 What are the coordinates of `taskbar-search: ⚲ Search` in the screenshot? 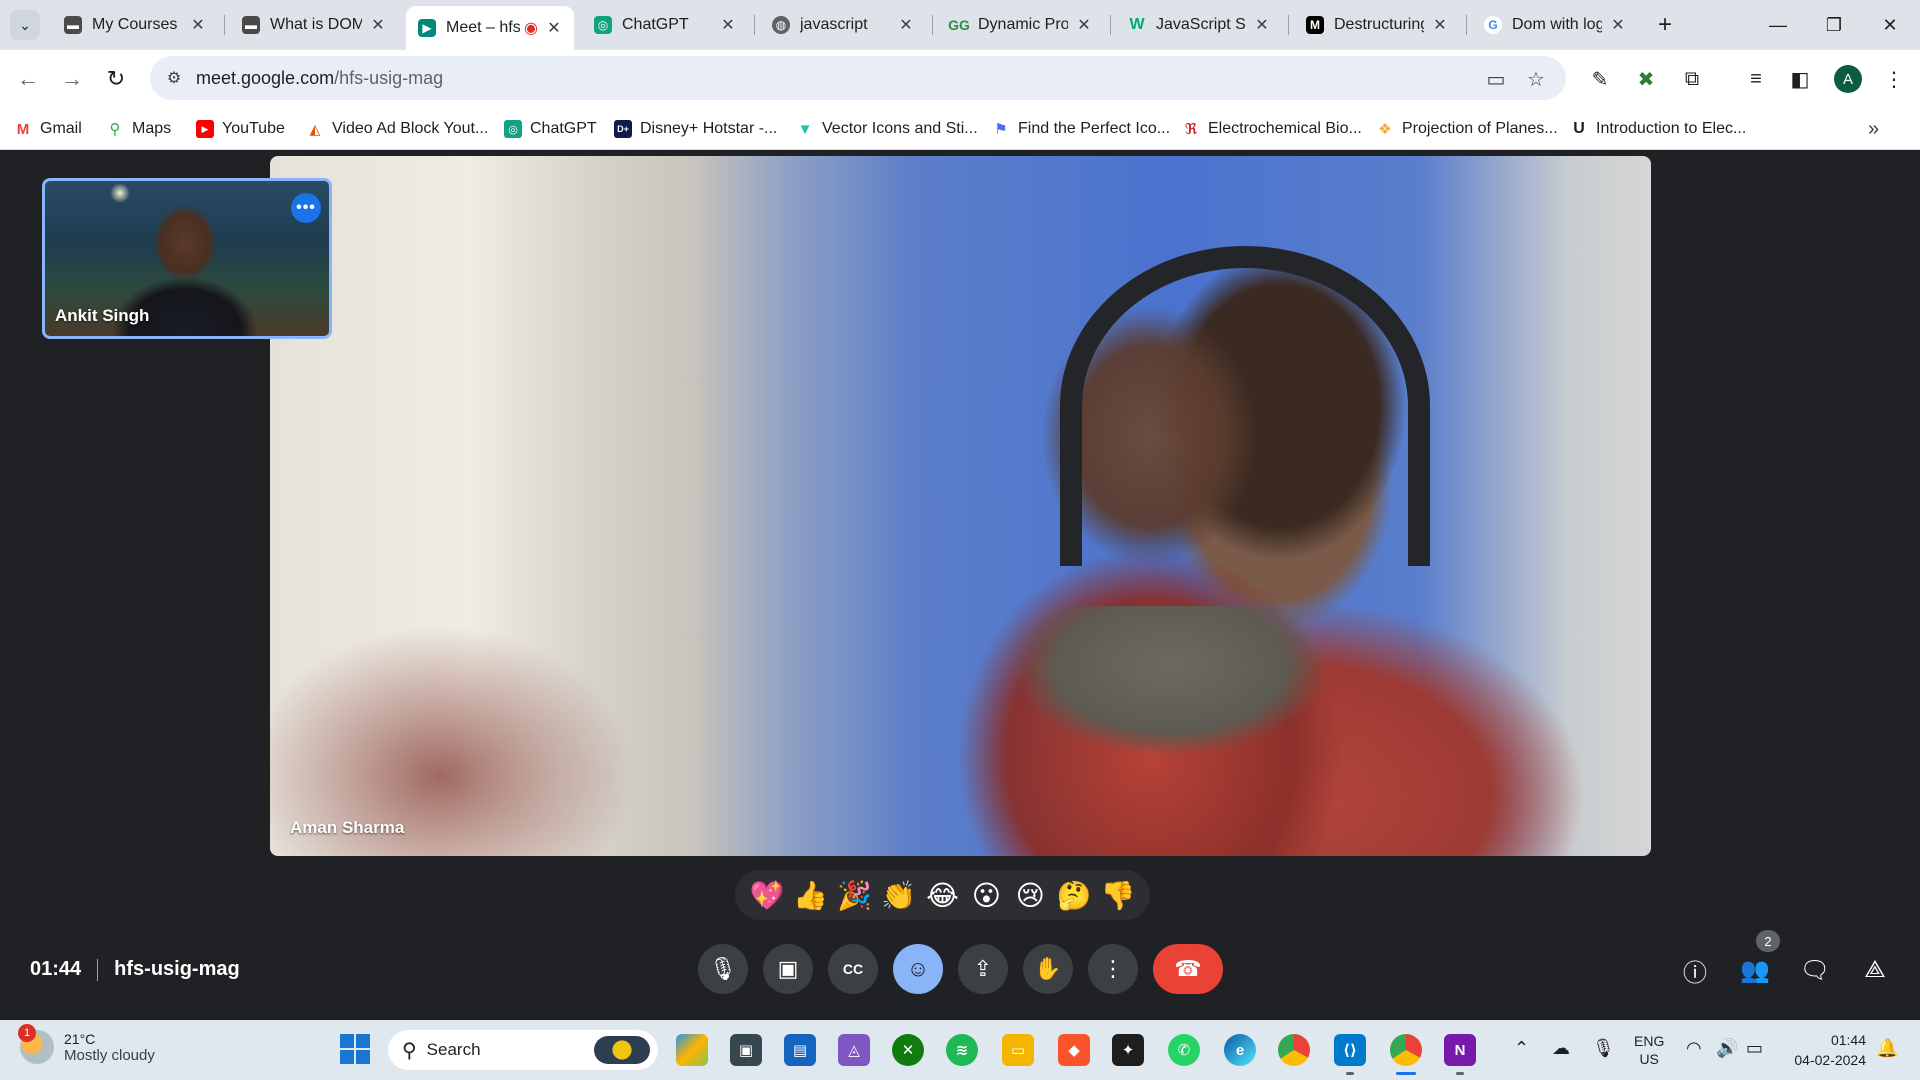 It's located at (523, 1050).